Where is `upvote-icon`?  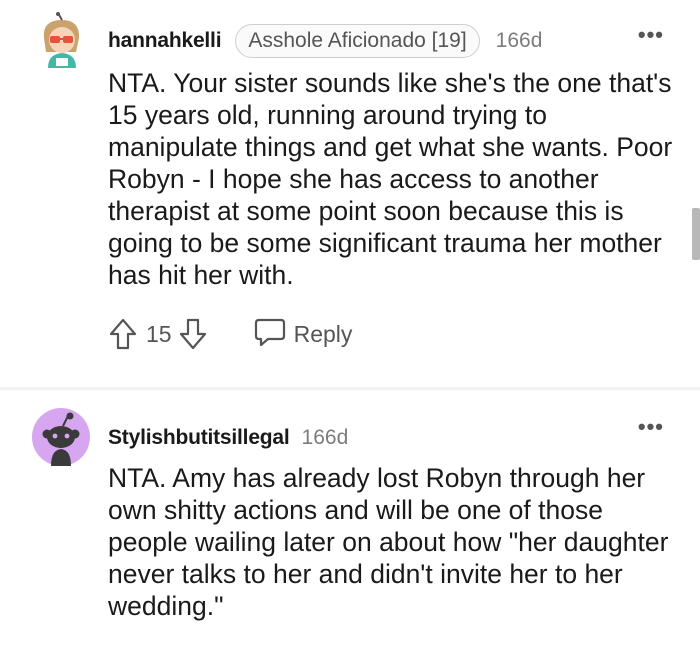 upvote-icon is located at coordinates (123, 334).